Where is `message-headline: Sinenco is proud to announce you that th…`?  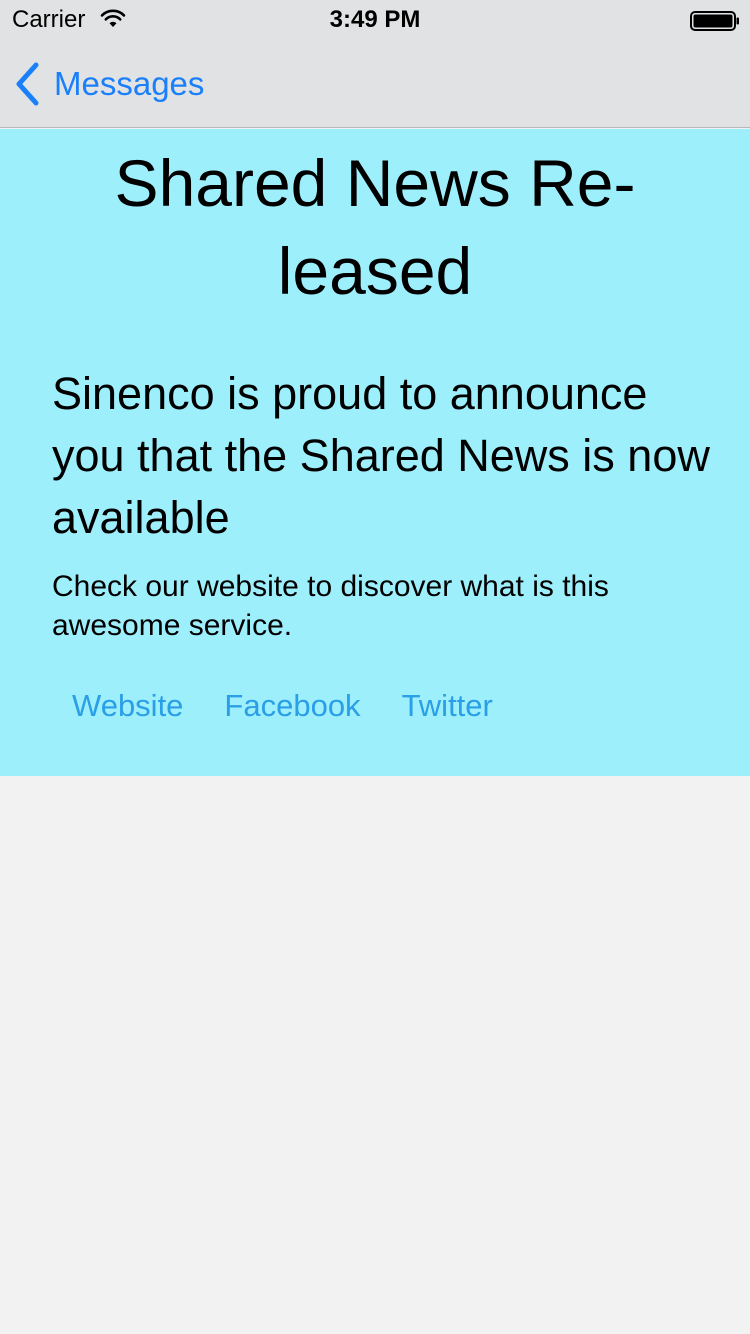 message-headline: Sinenco is proud to announce you that th… is located at coordinates (381, 455).